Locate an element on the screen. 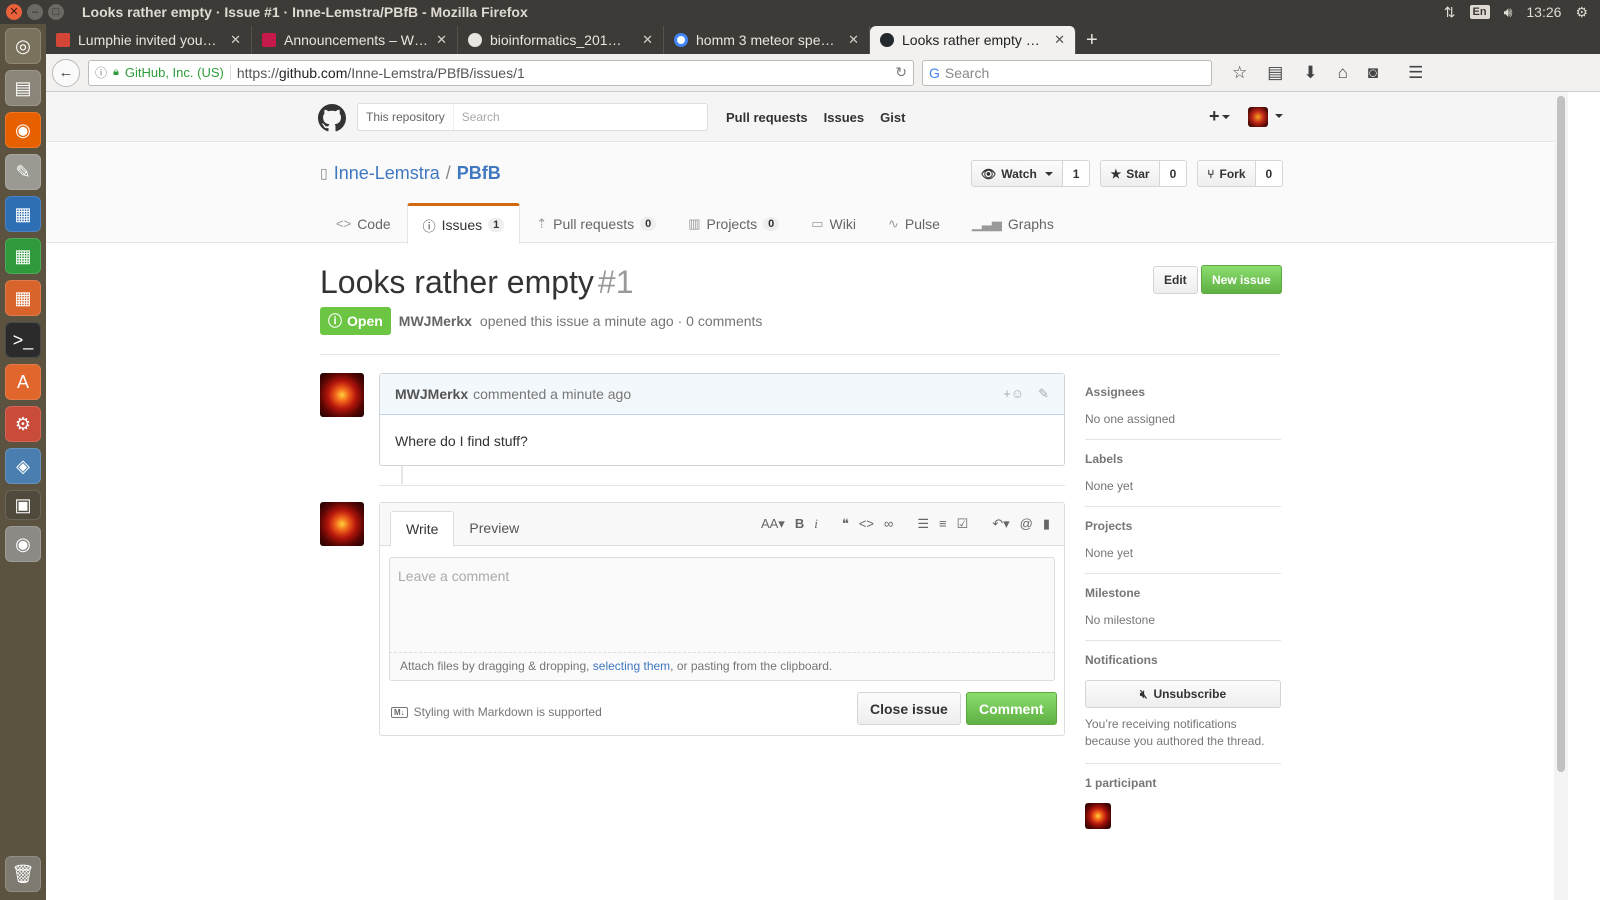 This screenshot has width=1600, height=900. repo-name-link: PBfB is located at coordinates (479, 173).